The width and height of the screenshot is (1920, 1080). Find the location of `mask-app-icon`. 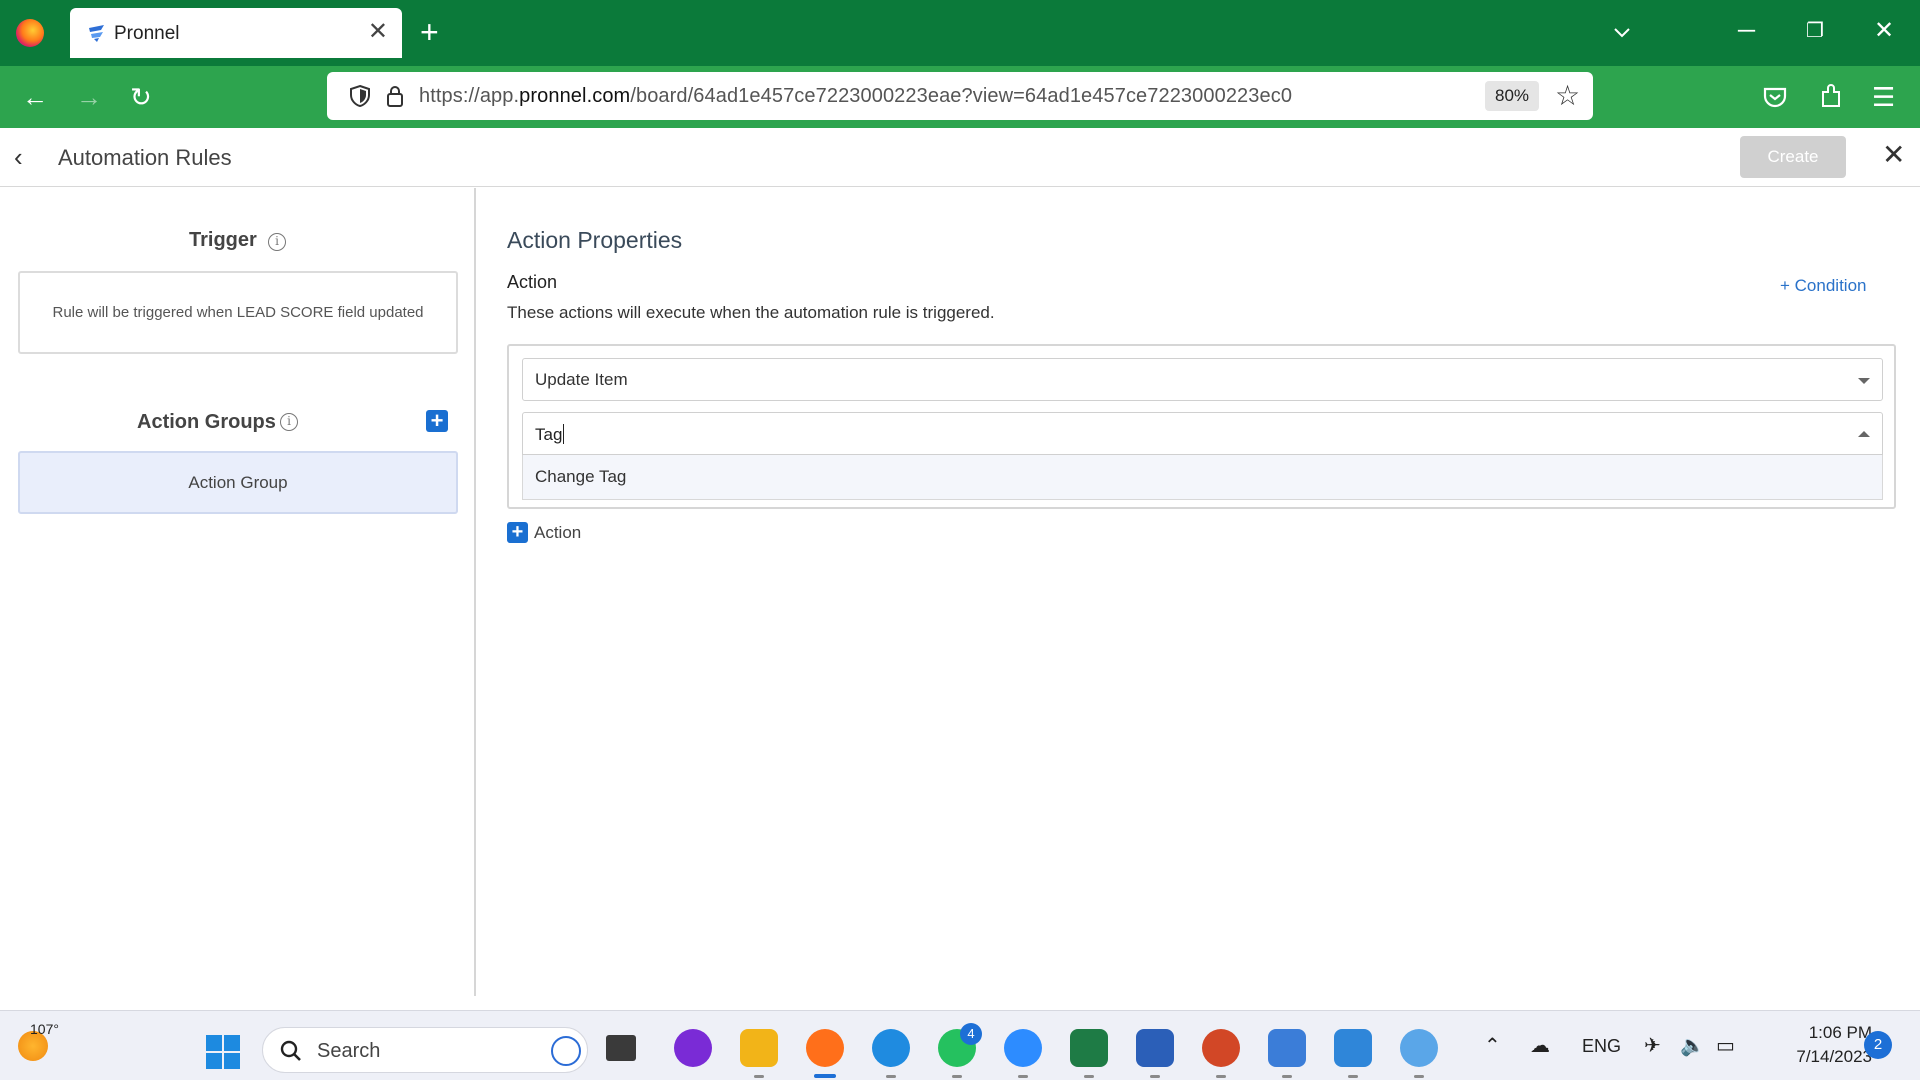

mask-app-icon is located at coordinates (693, 1048).